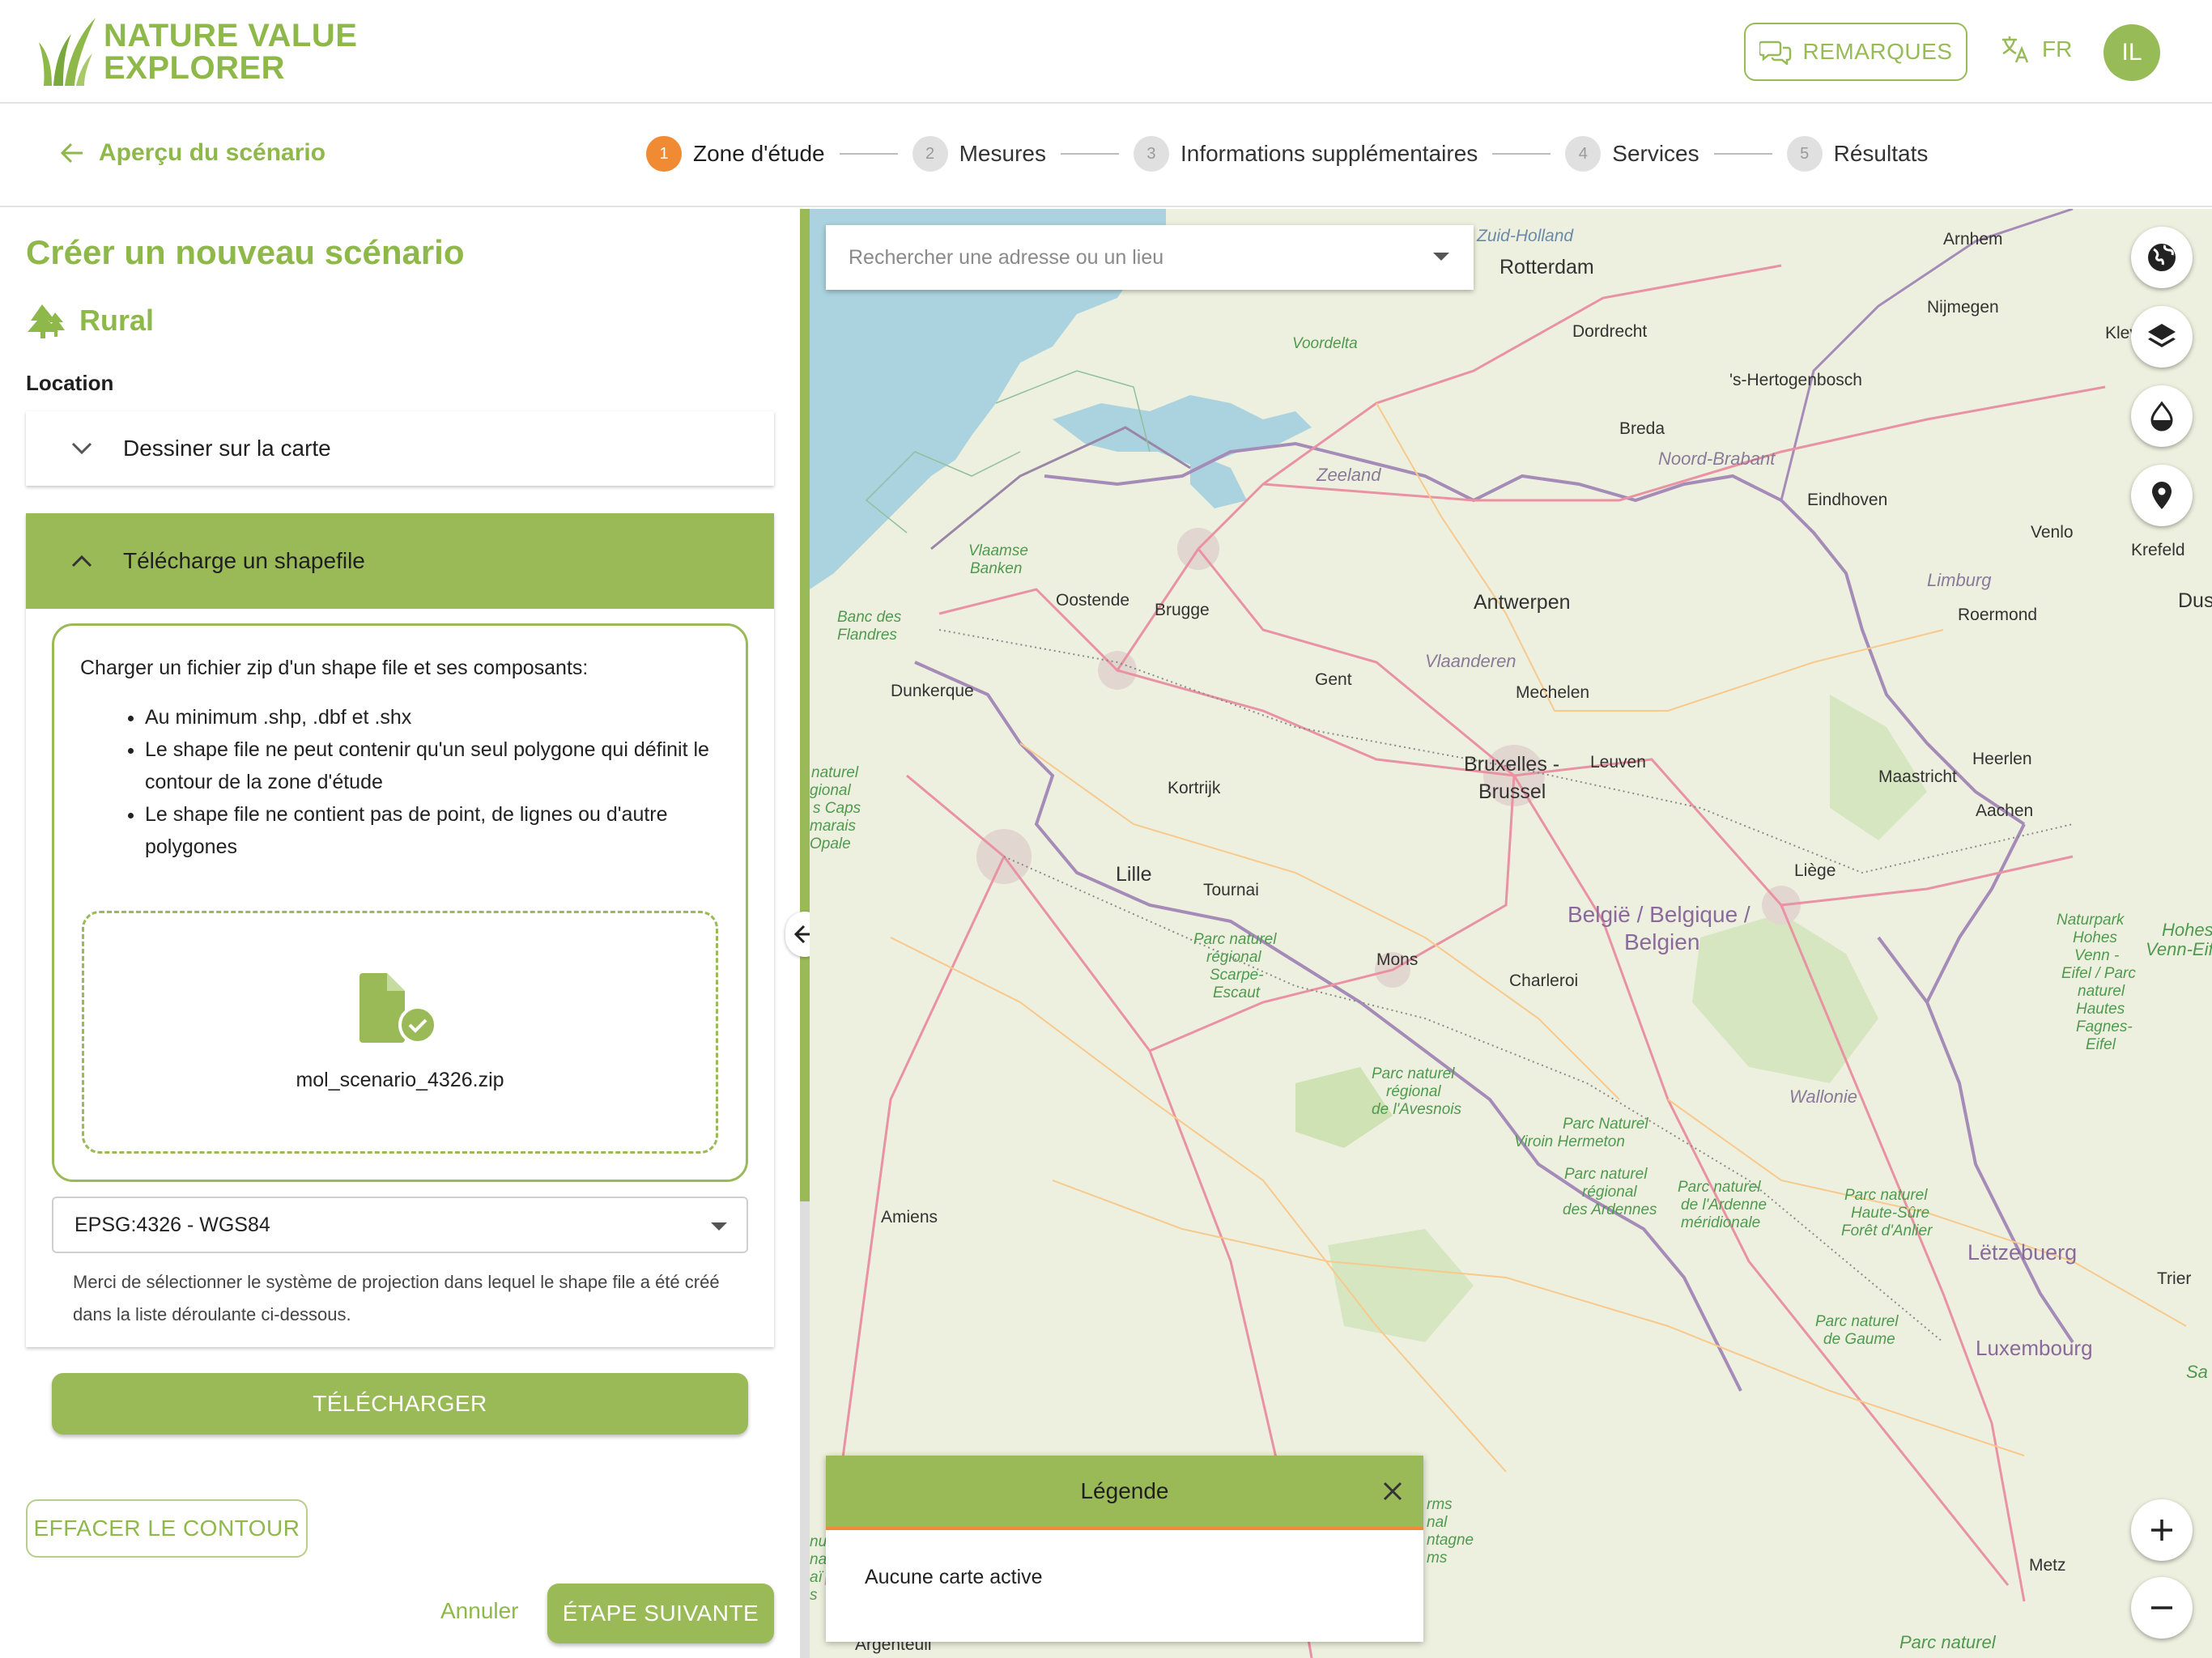  What do you see at coordinates (480, 1611) in the screenshot?
I see `cancel-link: Annuler` at bounding box center [480, 1611].